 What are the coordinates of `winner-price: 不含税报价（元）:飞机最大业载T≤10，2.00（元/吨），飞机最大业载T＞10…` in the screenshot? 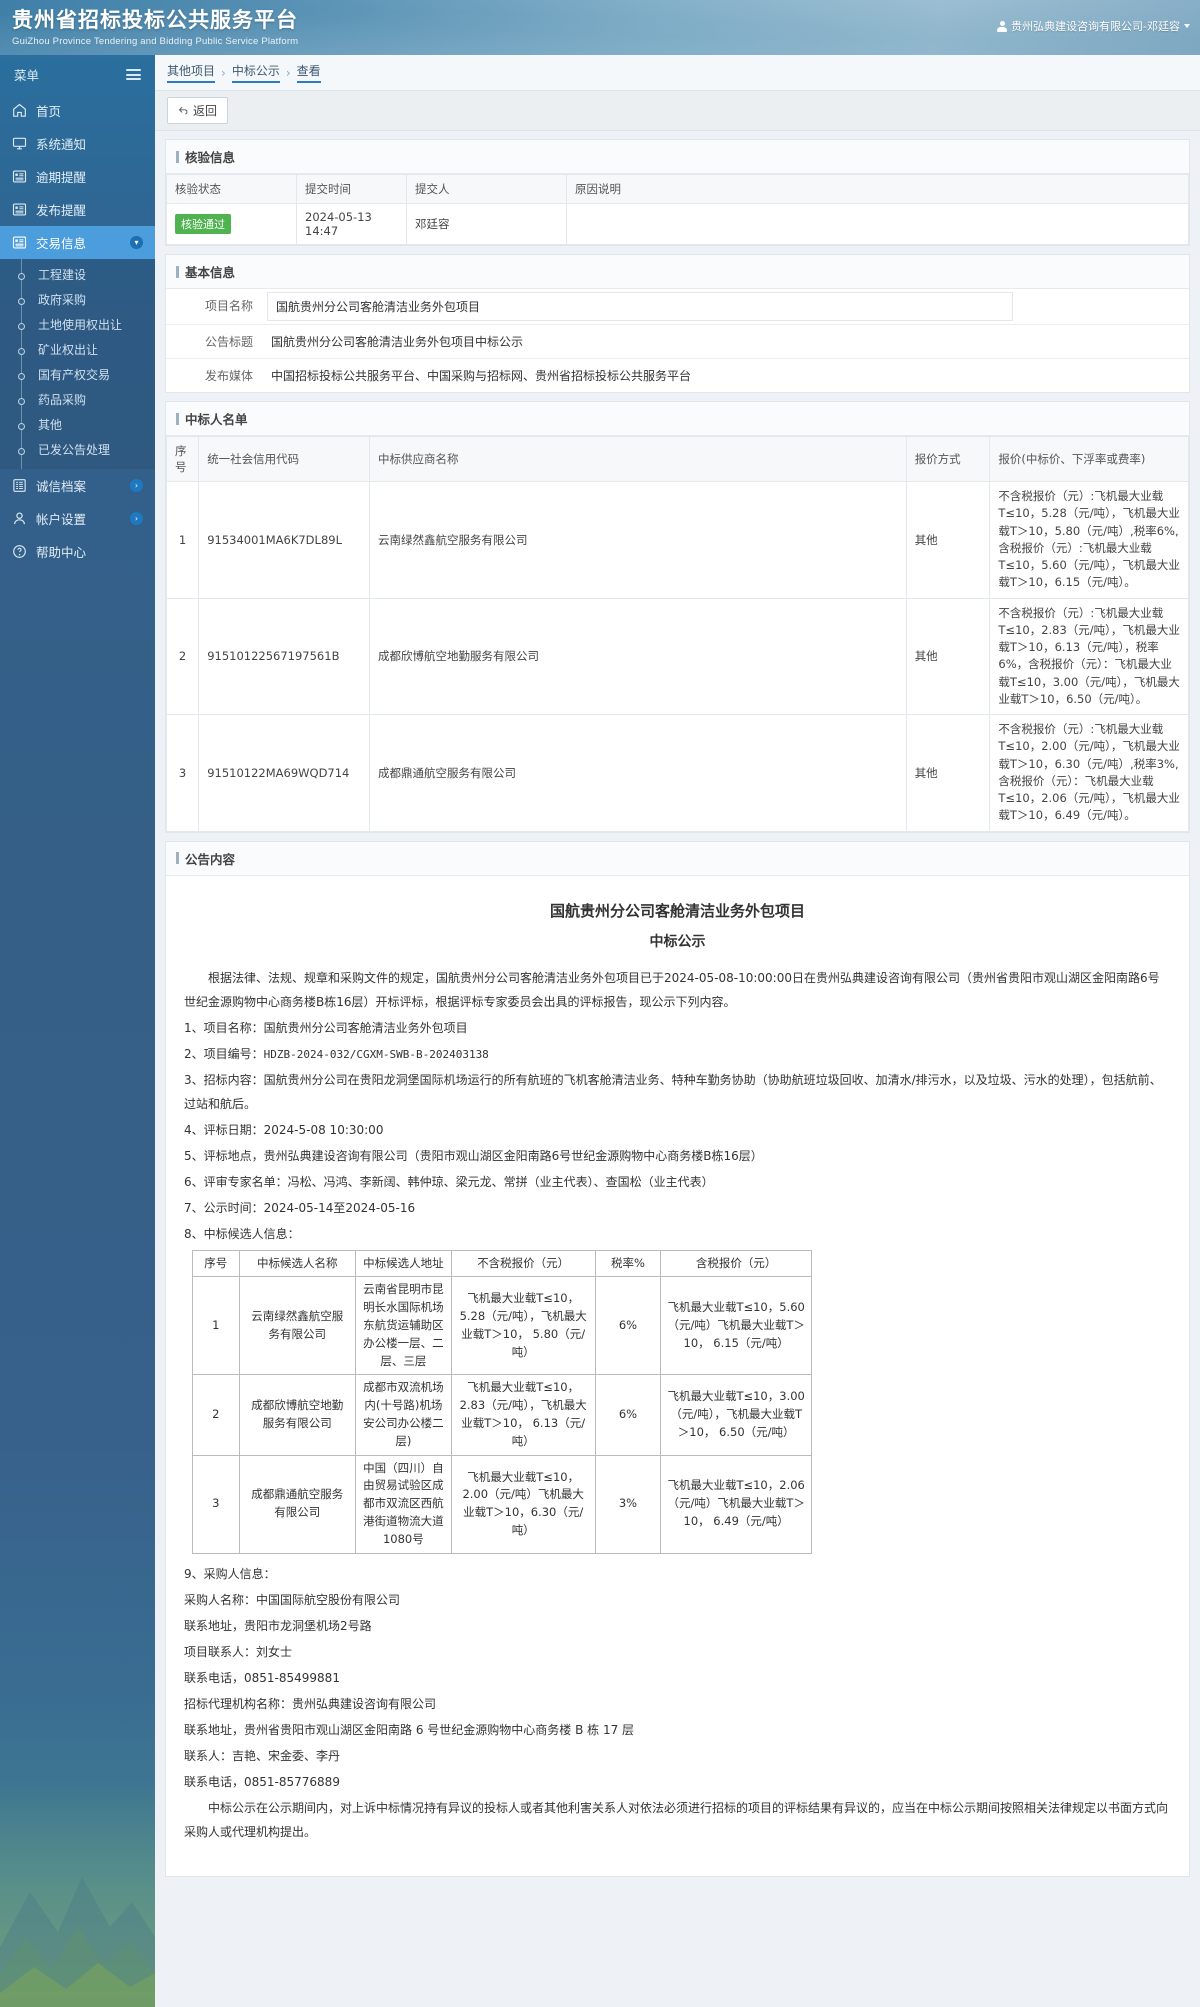 It's located at (1089, 773).